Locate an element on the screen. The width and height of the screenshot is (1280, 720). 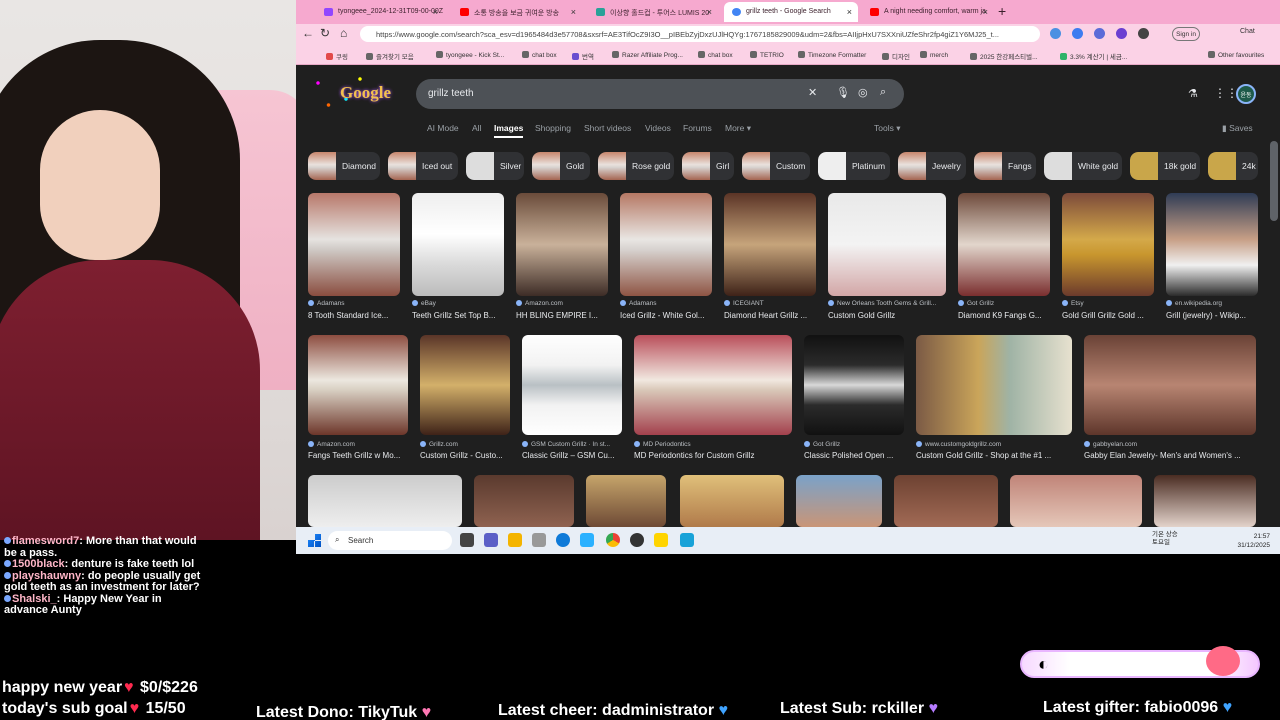
search-icon: ⌕ is located at coordinates (883, 92).